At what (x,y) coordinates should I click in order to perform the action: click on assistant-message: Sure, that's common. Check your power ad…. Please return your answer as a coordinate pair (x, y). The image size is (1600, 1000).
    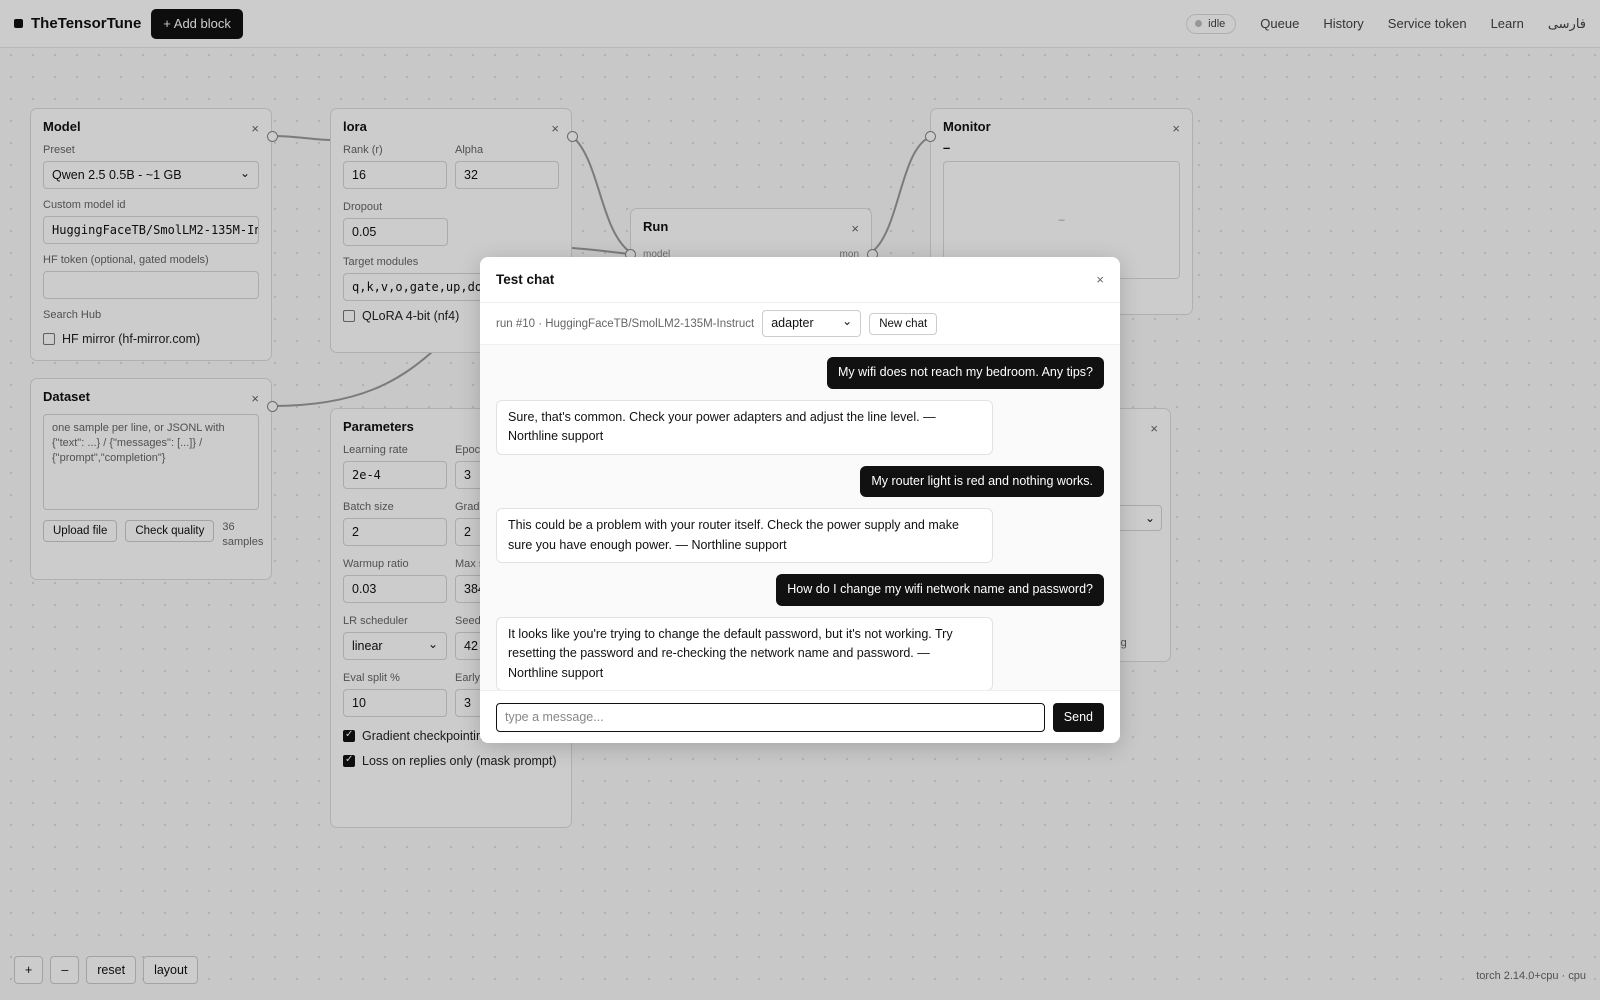
    Looking at the image, I should click on (744, 427).